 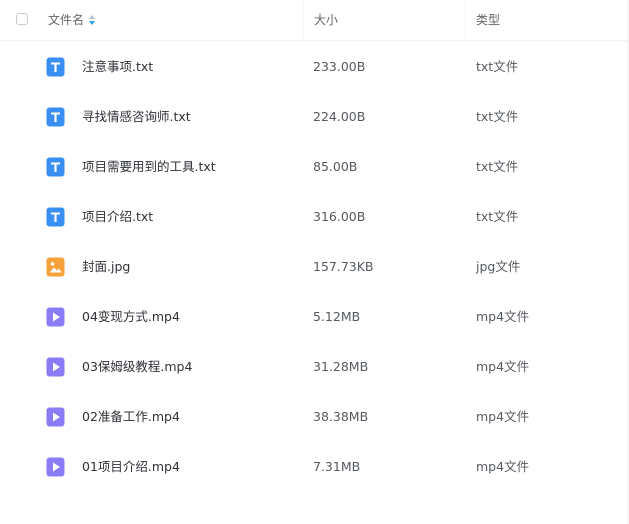 What do you see at coordinates (117, 217) in the screenshot?
I see `file-name: 项目介绍.txt` at bounding box center [117, 217].